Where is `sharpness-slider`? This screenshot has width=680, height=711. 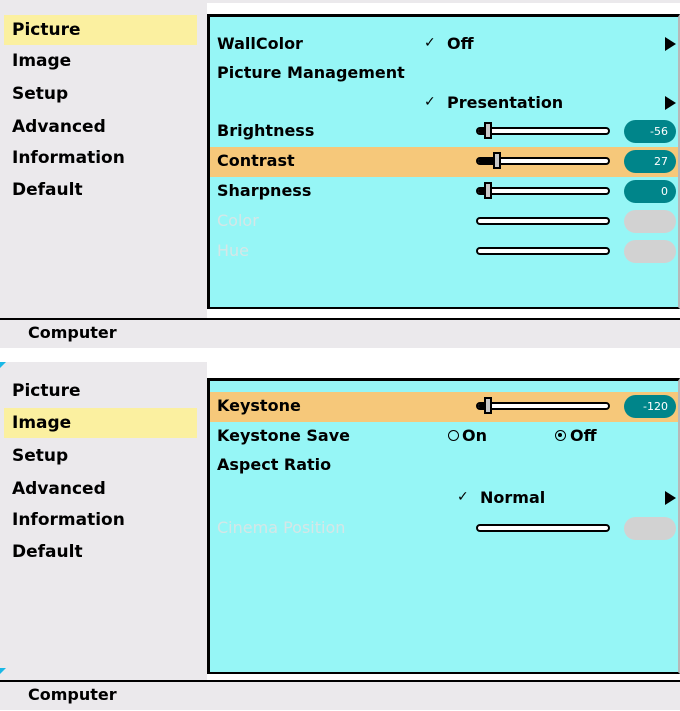 sharpness-slider is located at coordinates (543, 190).